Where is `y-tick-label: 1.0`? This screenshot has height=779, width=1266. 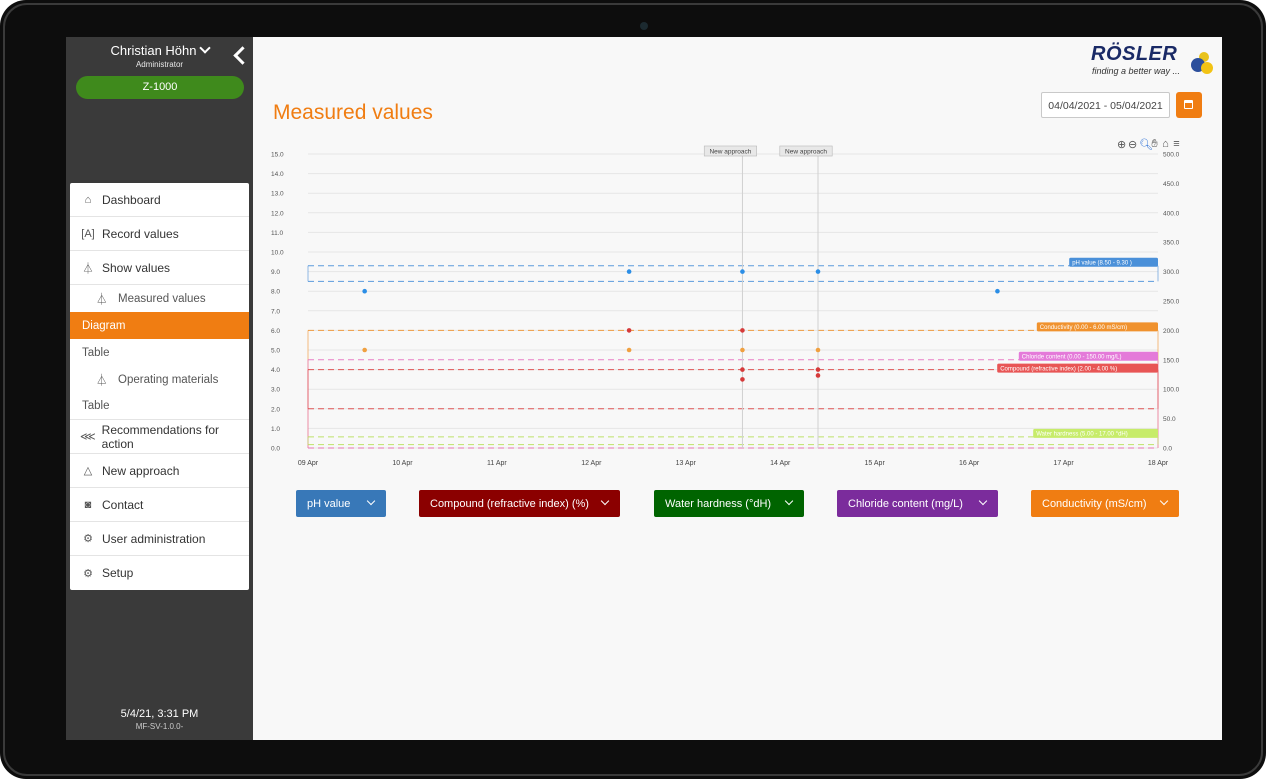
y-tick-label: 1.0 is located at coordinates (275, 429).